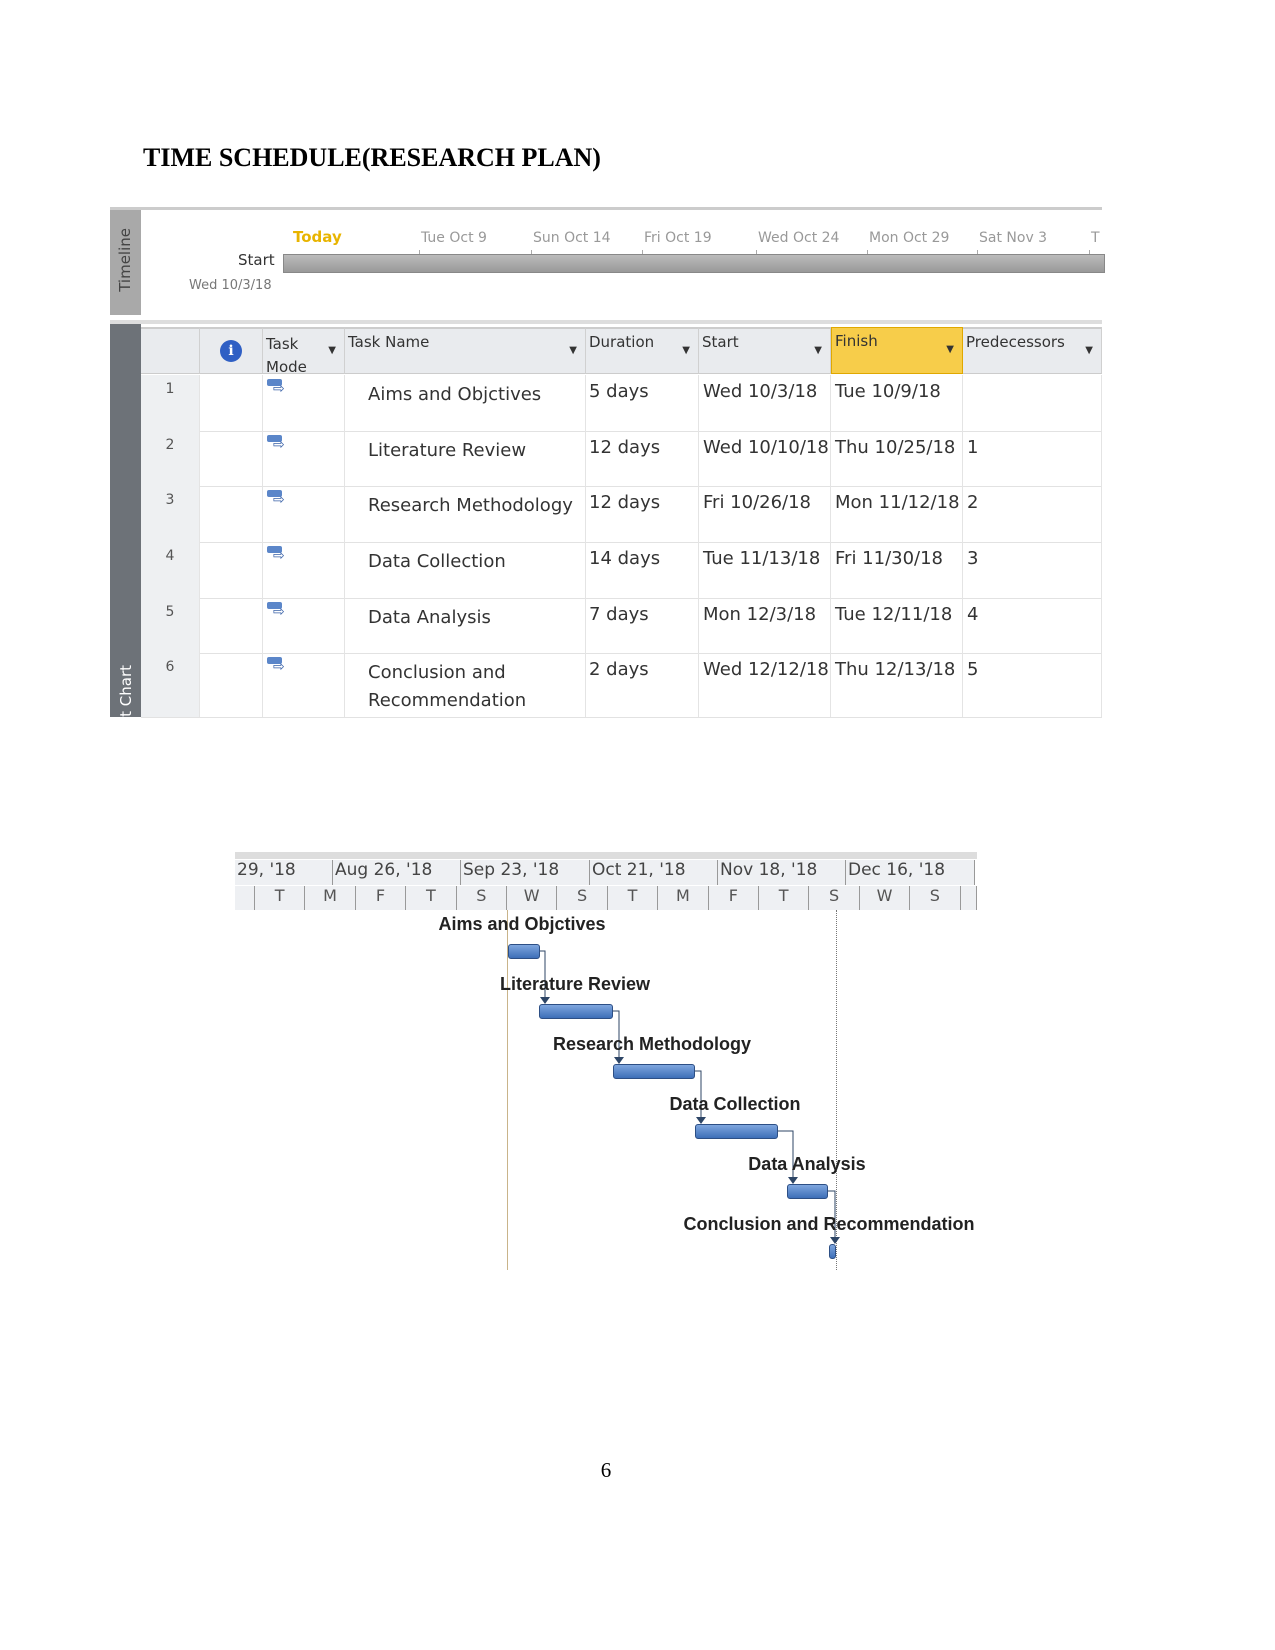  I want to click on start-cell: Wed 10/10/18, so click(765, 458).